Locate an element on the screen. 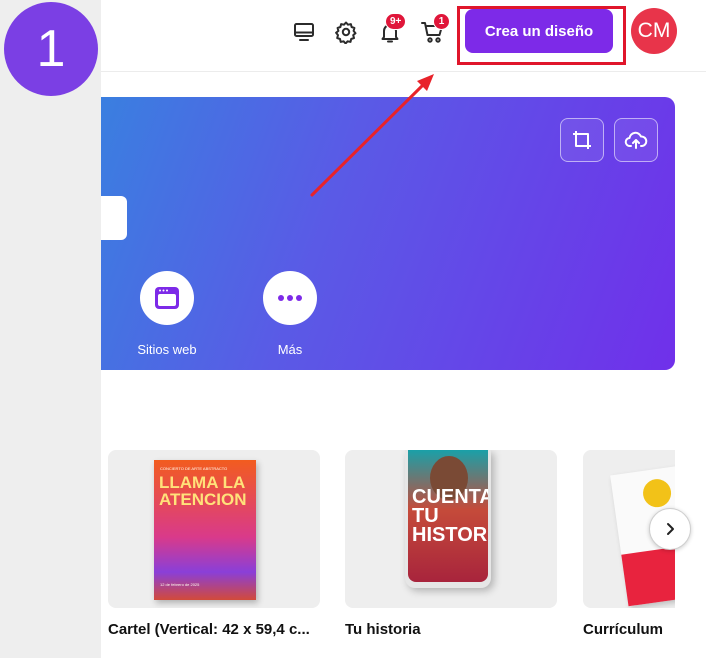  avatar: CM is located at coordinates (654, 31).